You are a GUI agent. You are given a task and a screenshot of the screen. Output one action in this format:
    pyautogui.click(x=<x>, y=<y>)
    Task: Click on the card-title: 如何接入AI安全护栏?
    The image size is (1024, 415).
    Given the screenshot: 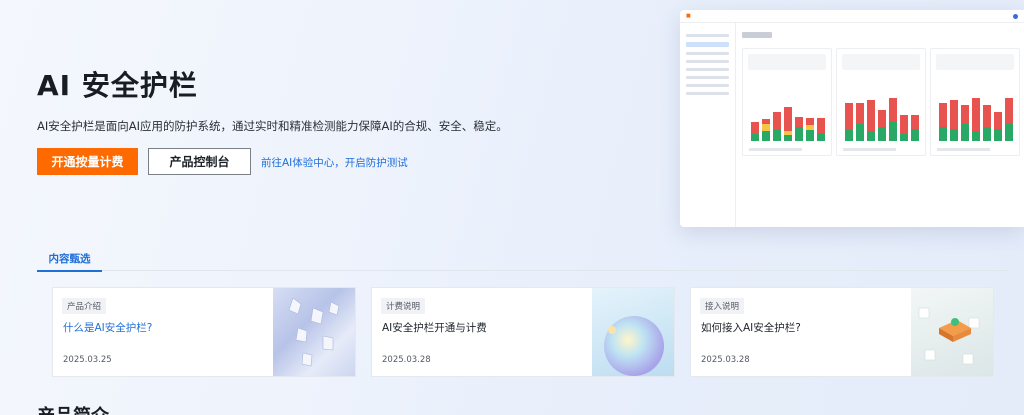 What is the action you would take?
    pyautogui.click(x=751, y=327)
    